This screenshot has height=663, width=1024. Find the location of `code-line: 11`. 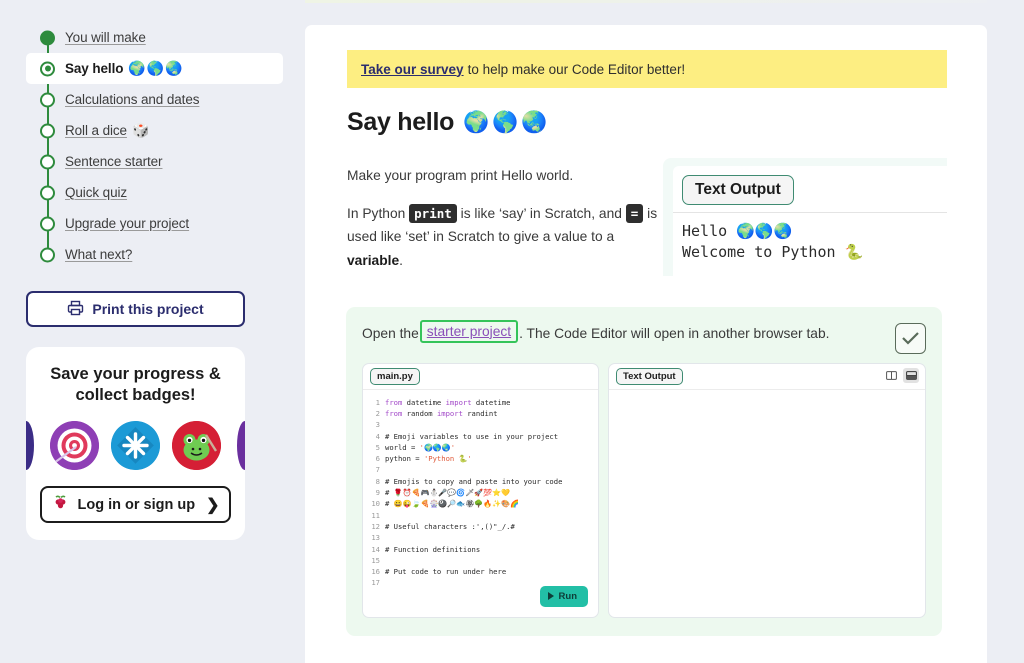

code-line: 11 is located at coordinates (480, 515).